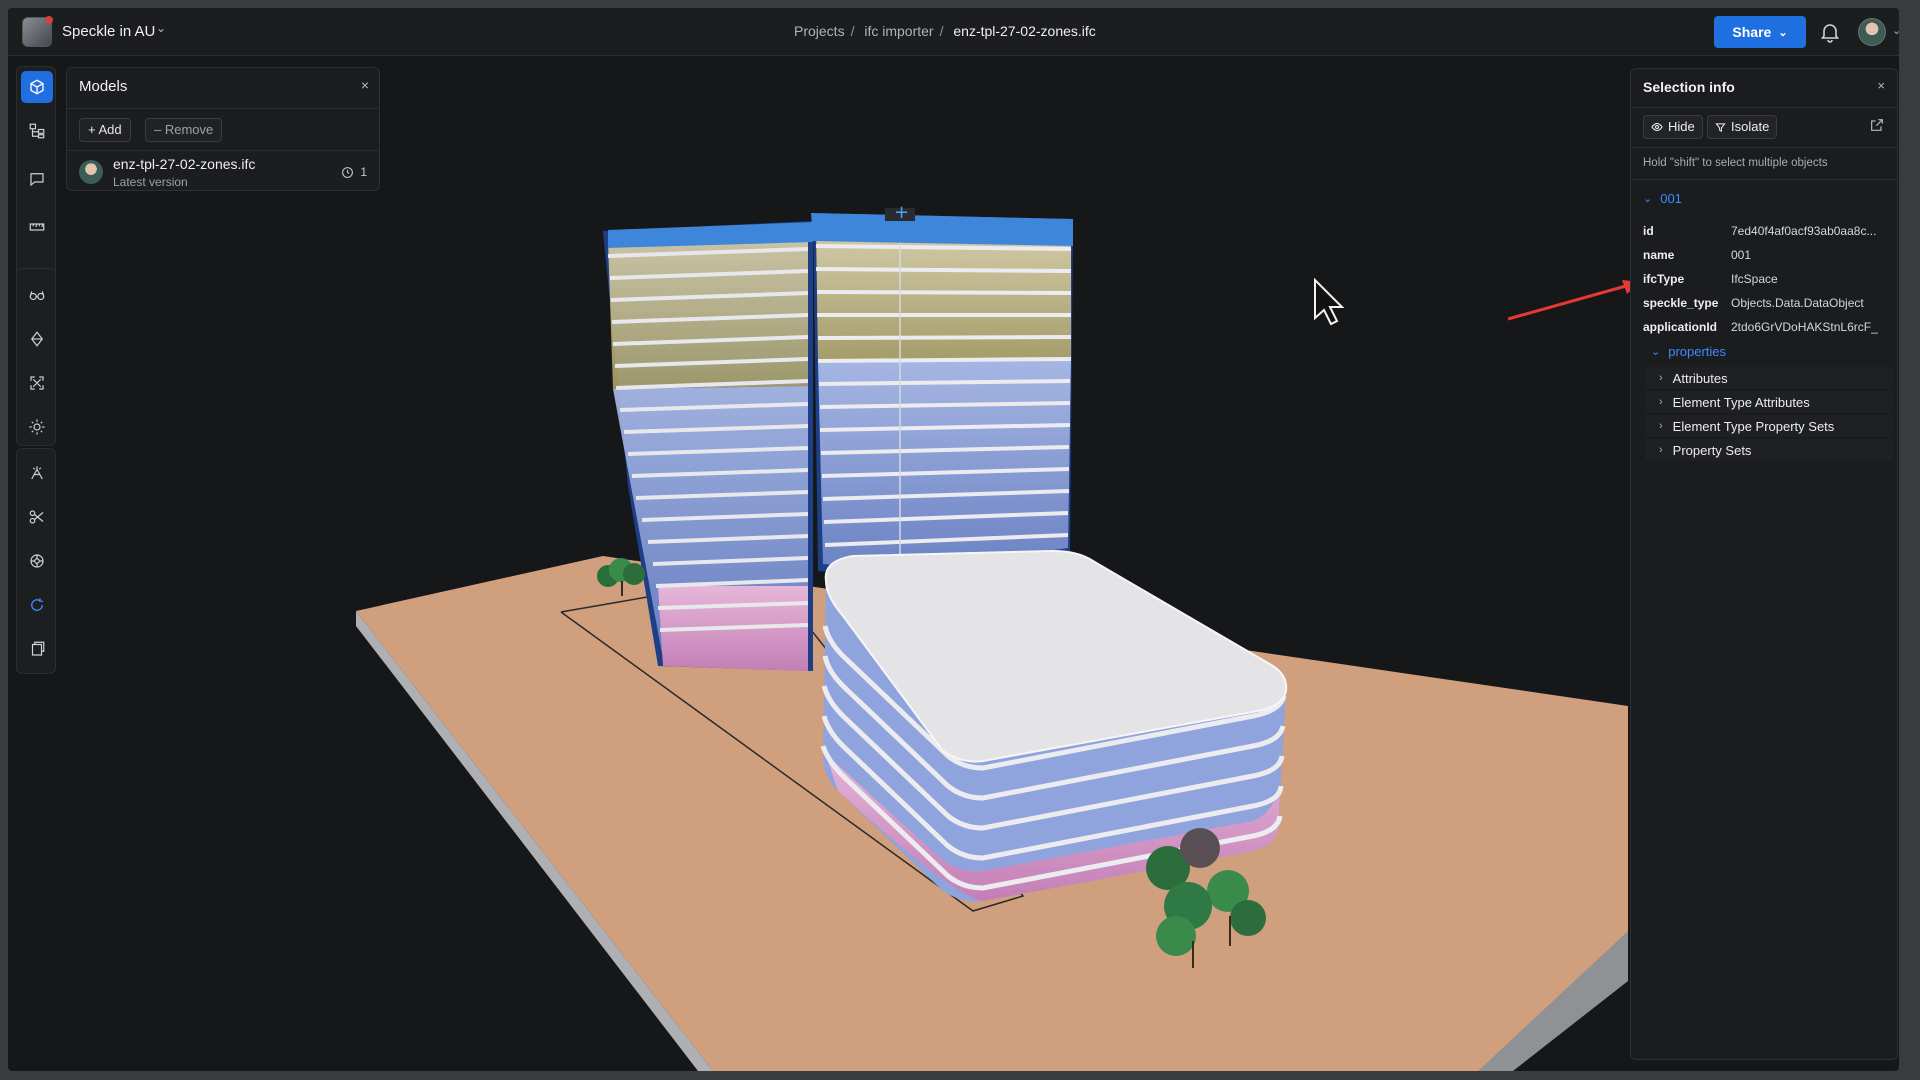 This screenshot has width=1920, height=1080. What do you see at coordinates (1710, 279) in the screenshot?
I see `field-row: ifcType IfcSpace` at bounding box center [1710, 279].